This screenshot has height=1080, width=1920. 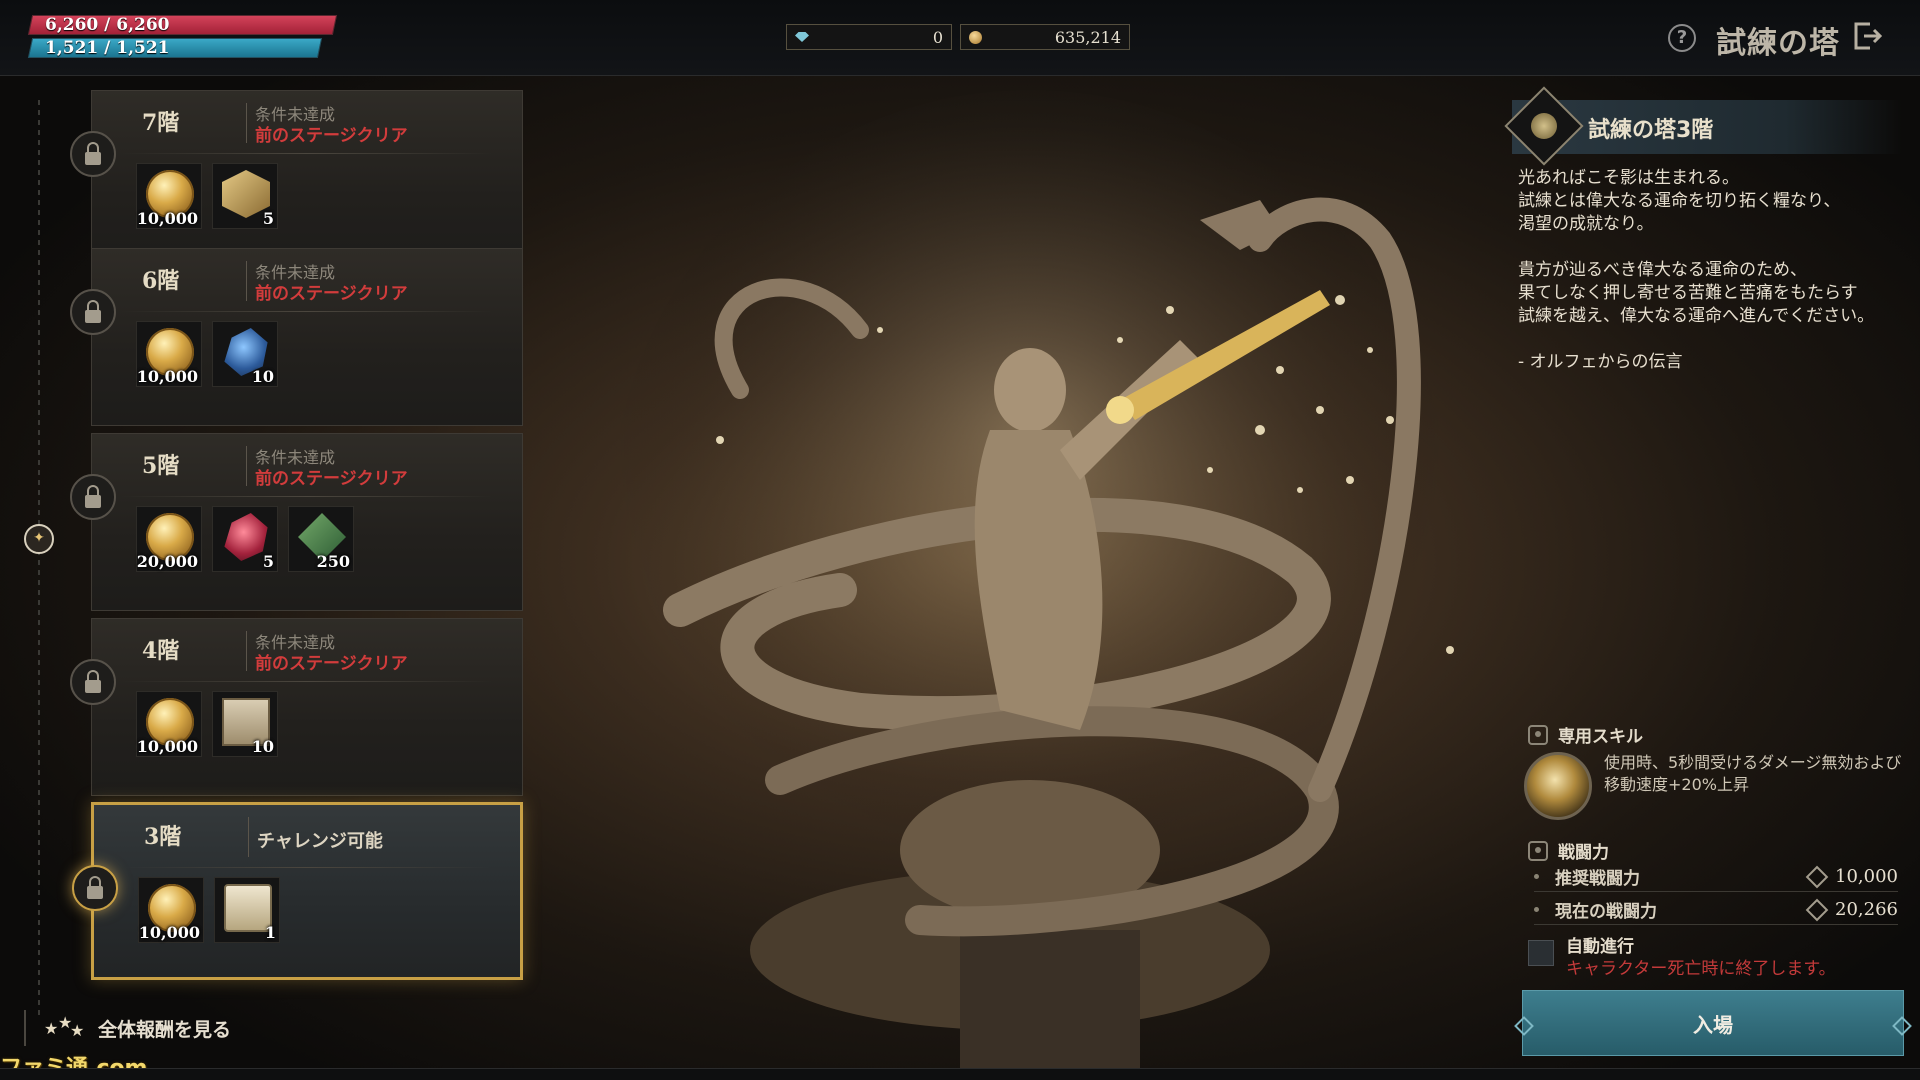 What do you see at coordinates (1688, 293) in the screenshot?
I see `lore-line: 果てしなく押し寄せる苦難と苦痛をもたらす` at bounding box center [1688, 293].